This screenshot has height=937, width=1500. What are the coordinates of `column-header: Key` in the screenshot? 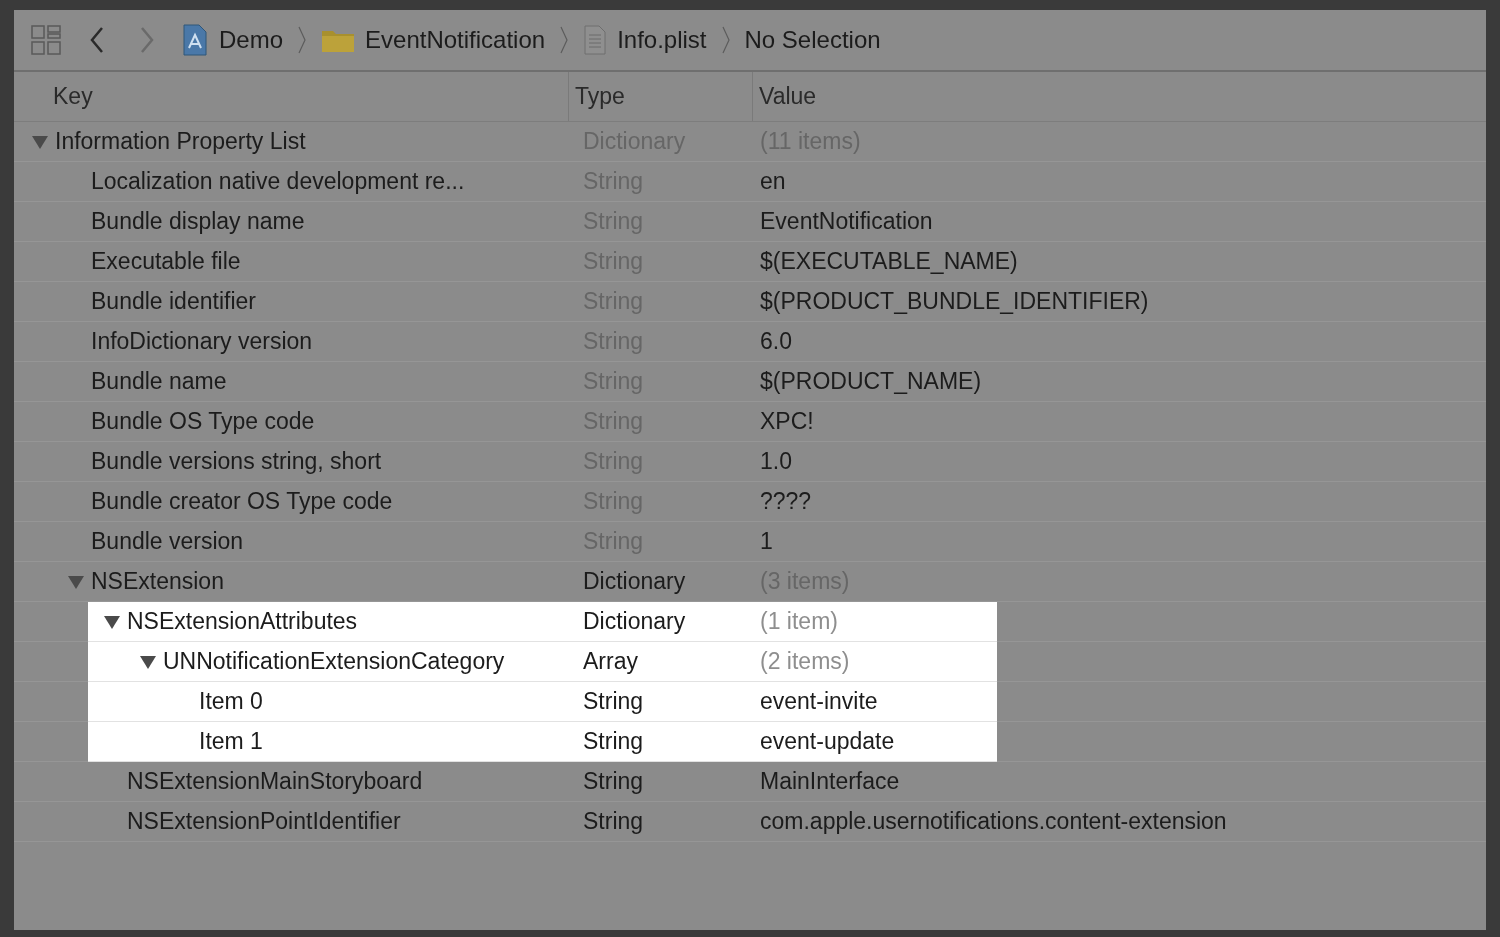 It's located at (291, 96).